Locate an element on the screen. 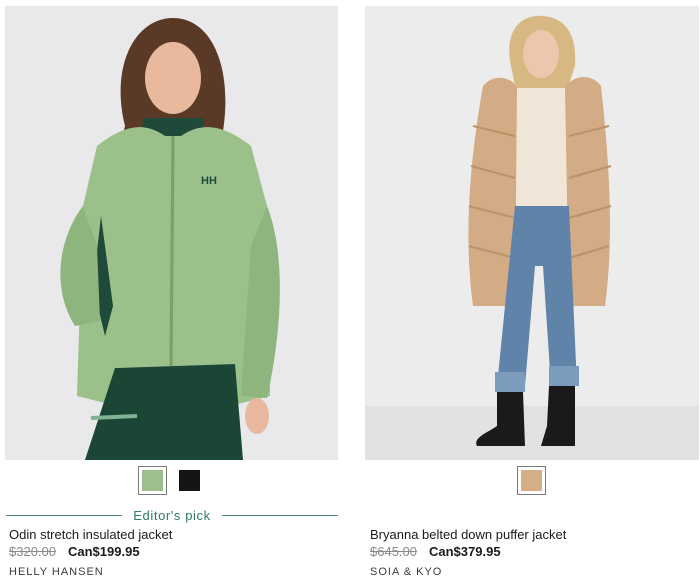 The image size is (700, 584). brand-name: SOIA & KYO is located at coordinates (406, 572).